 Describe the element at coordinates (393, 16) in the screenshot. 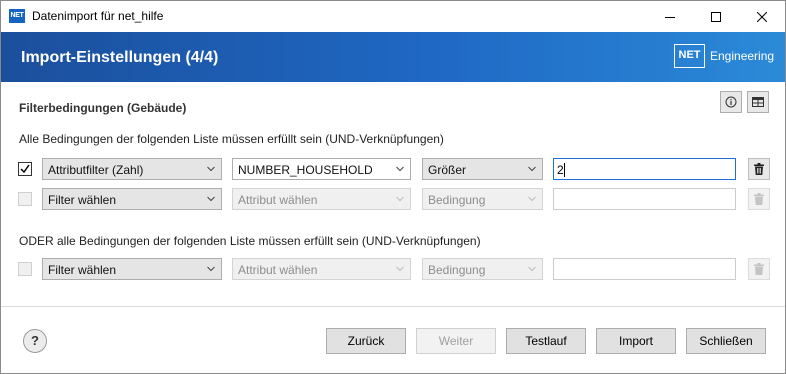

I see `title-bar: NET Datenimport für net_hilfe` at that location.